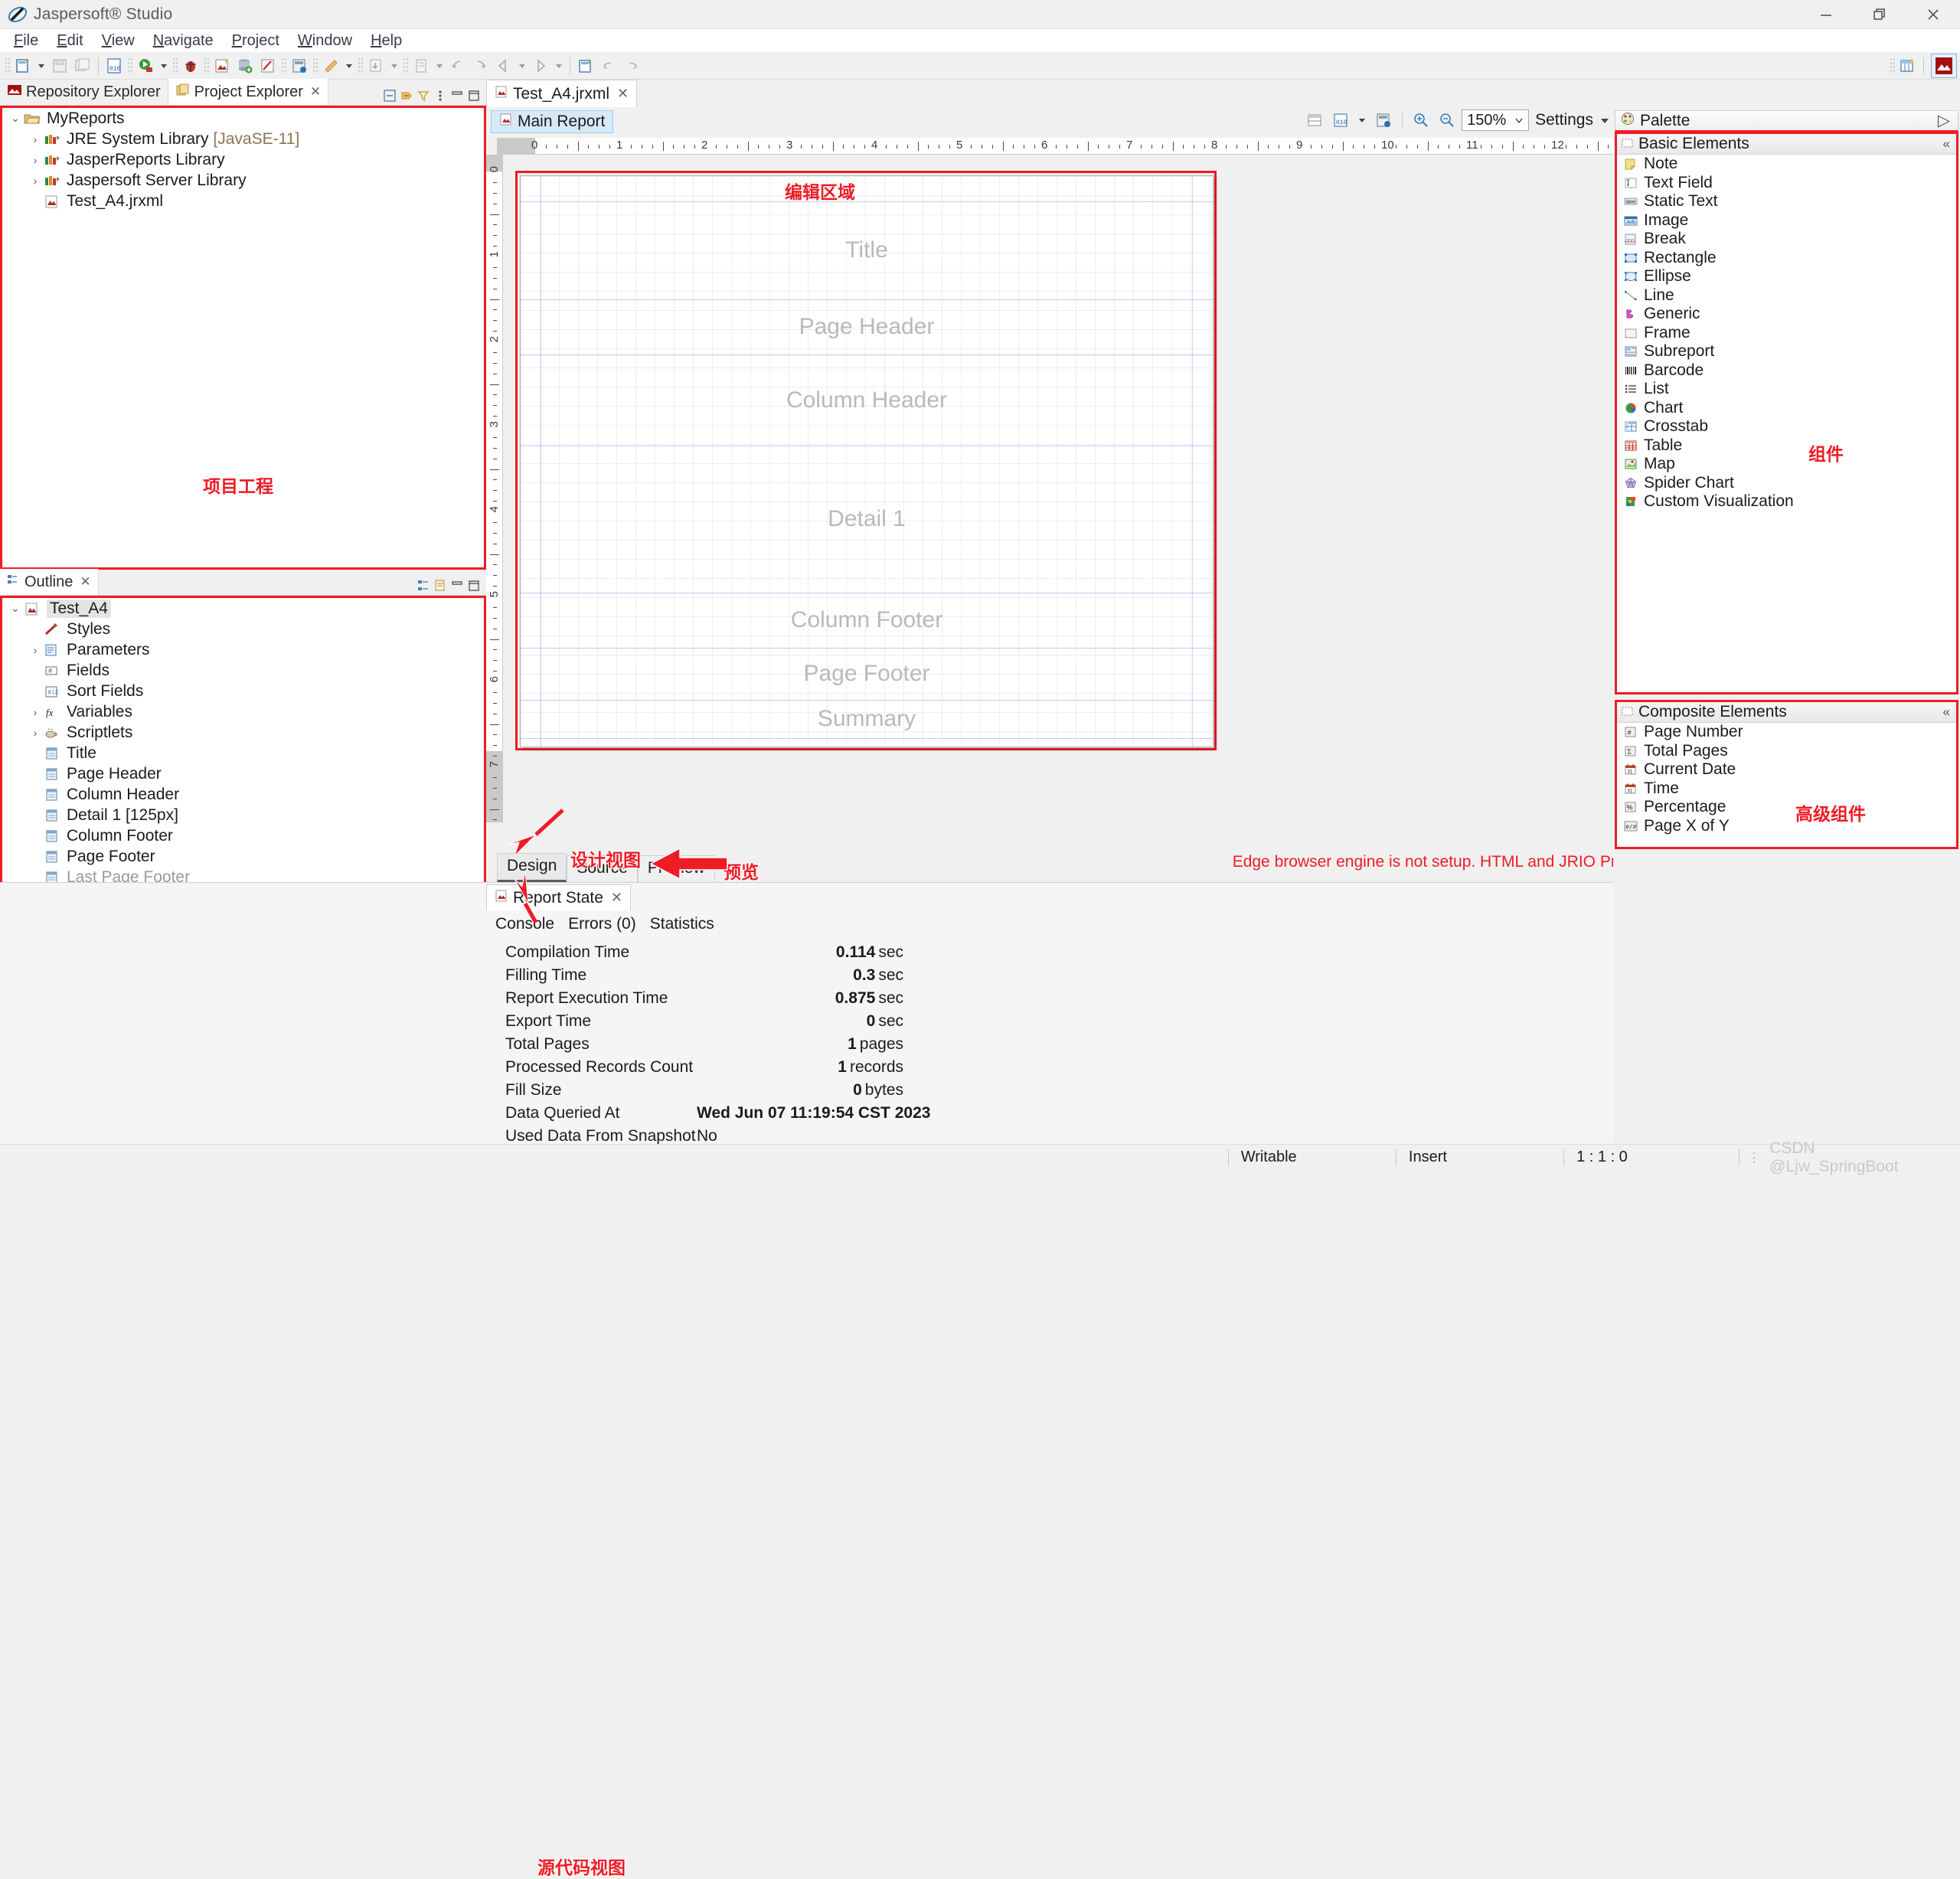  Describe the element at coordinates (1383, 120) in the screenshot. I see `preview-report-icon` at that location.